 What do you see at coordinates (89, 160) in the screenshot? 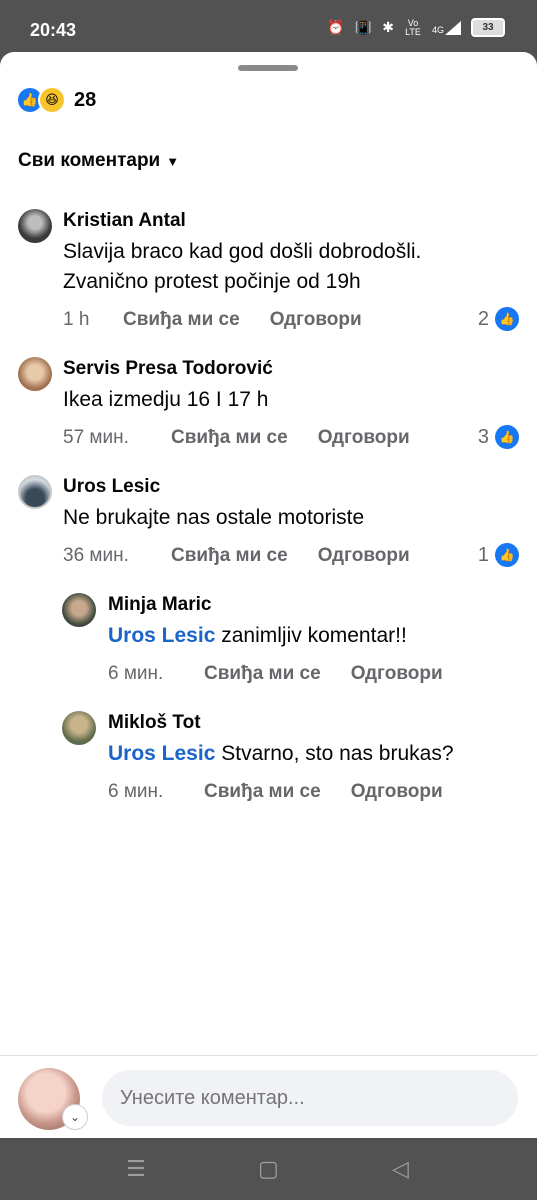
I see `filter-label: Сви коментари` at bounding box center [89, 160].